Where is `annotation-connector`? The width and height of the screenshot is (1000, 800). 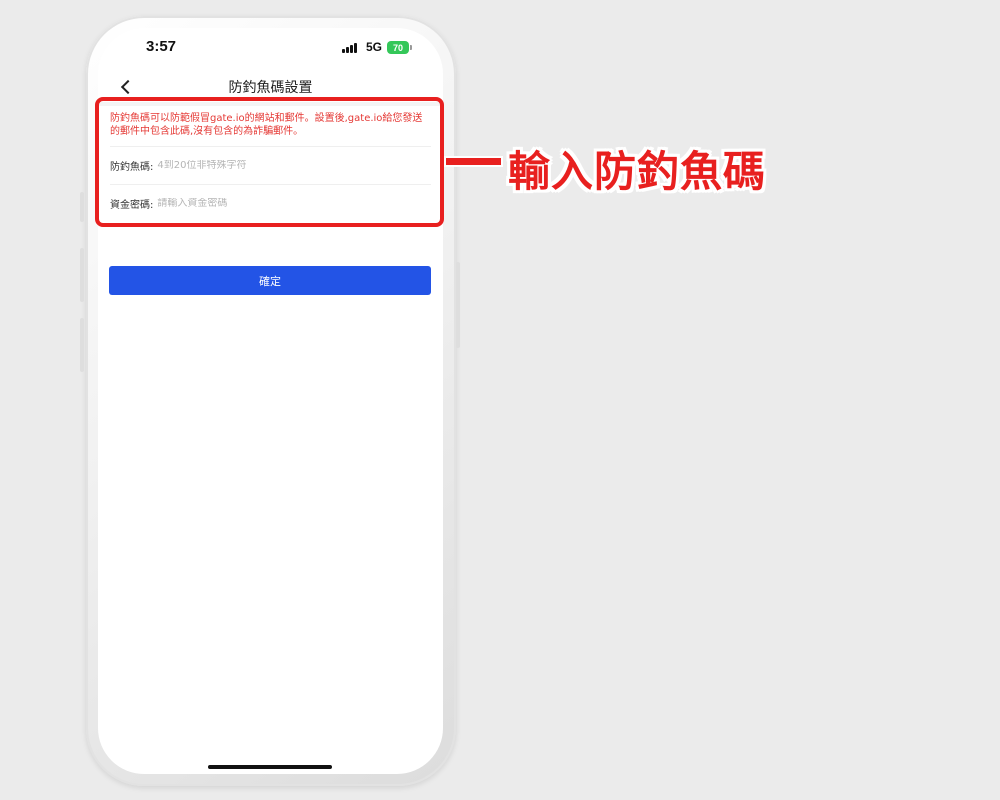 annotation-connector is located at coordinates (473, 161).